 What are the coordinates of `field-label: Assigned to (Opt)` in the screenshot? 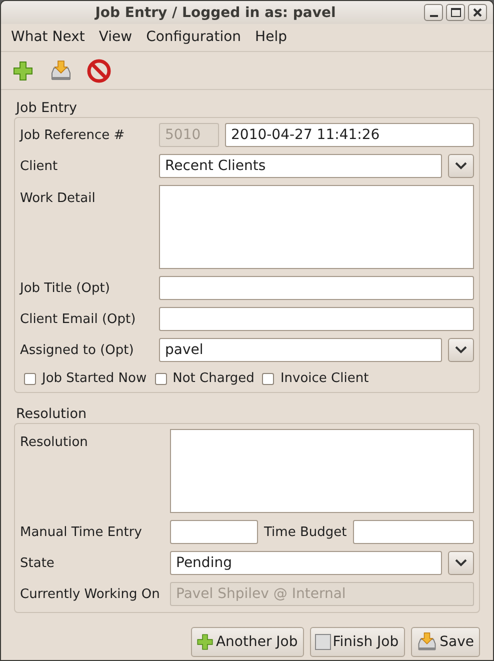 It's located at (77, 350).